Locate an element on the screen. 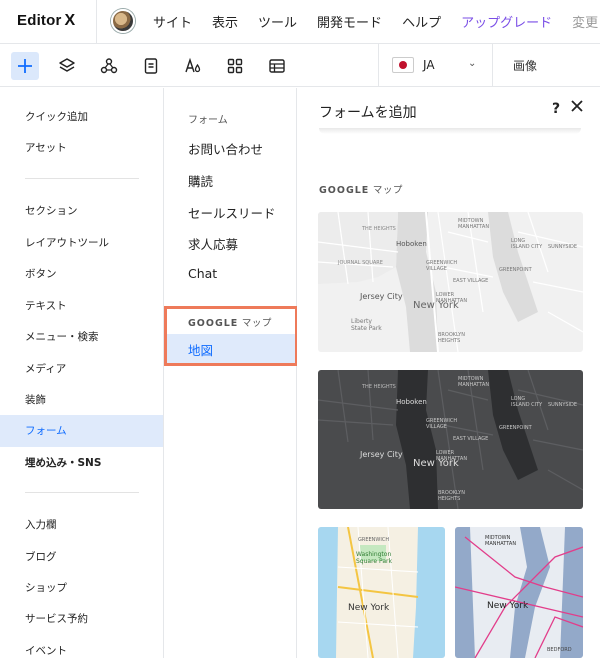  map-dark-graphic is located at coordinates (450, 439).